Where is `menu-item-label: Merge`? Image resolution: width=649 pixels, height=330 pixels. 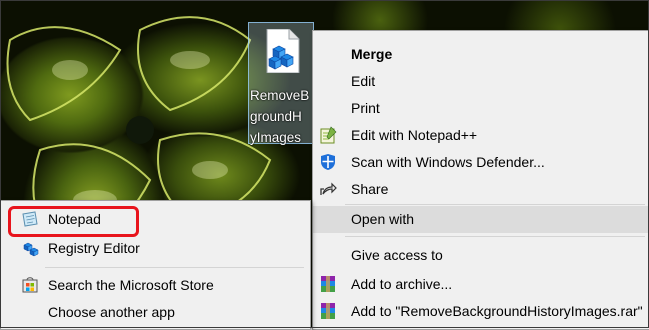 menu-item-label: Merge is located at coordinates (372, 54).